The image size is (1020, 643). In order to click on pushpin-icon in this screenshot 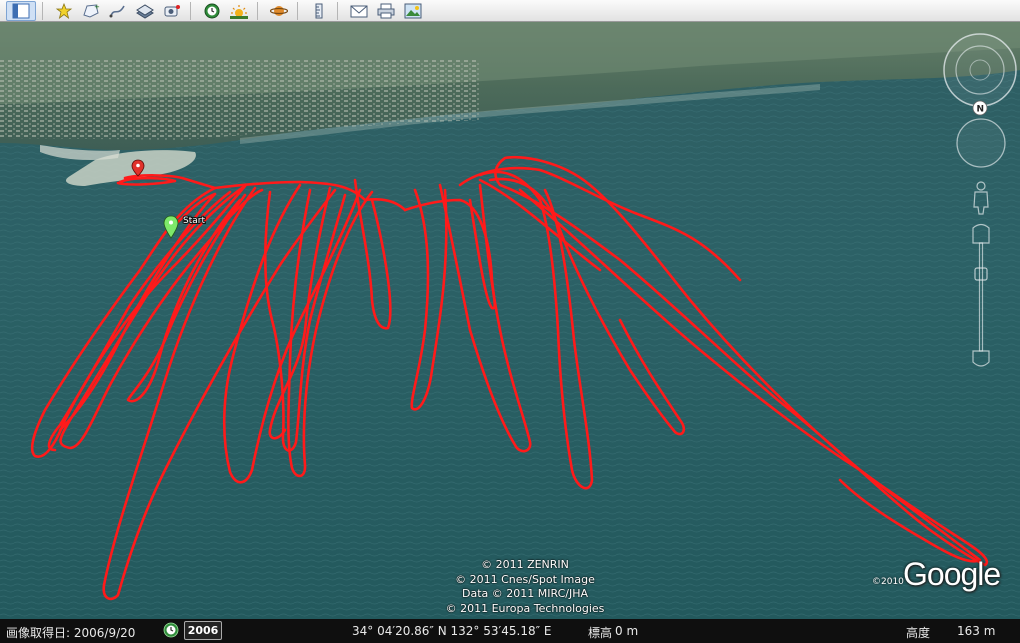, I will do `click(64, 10)`.